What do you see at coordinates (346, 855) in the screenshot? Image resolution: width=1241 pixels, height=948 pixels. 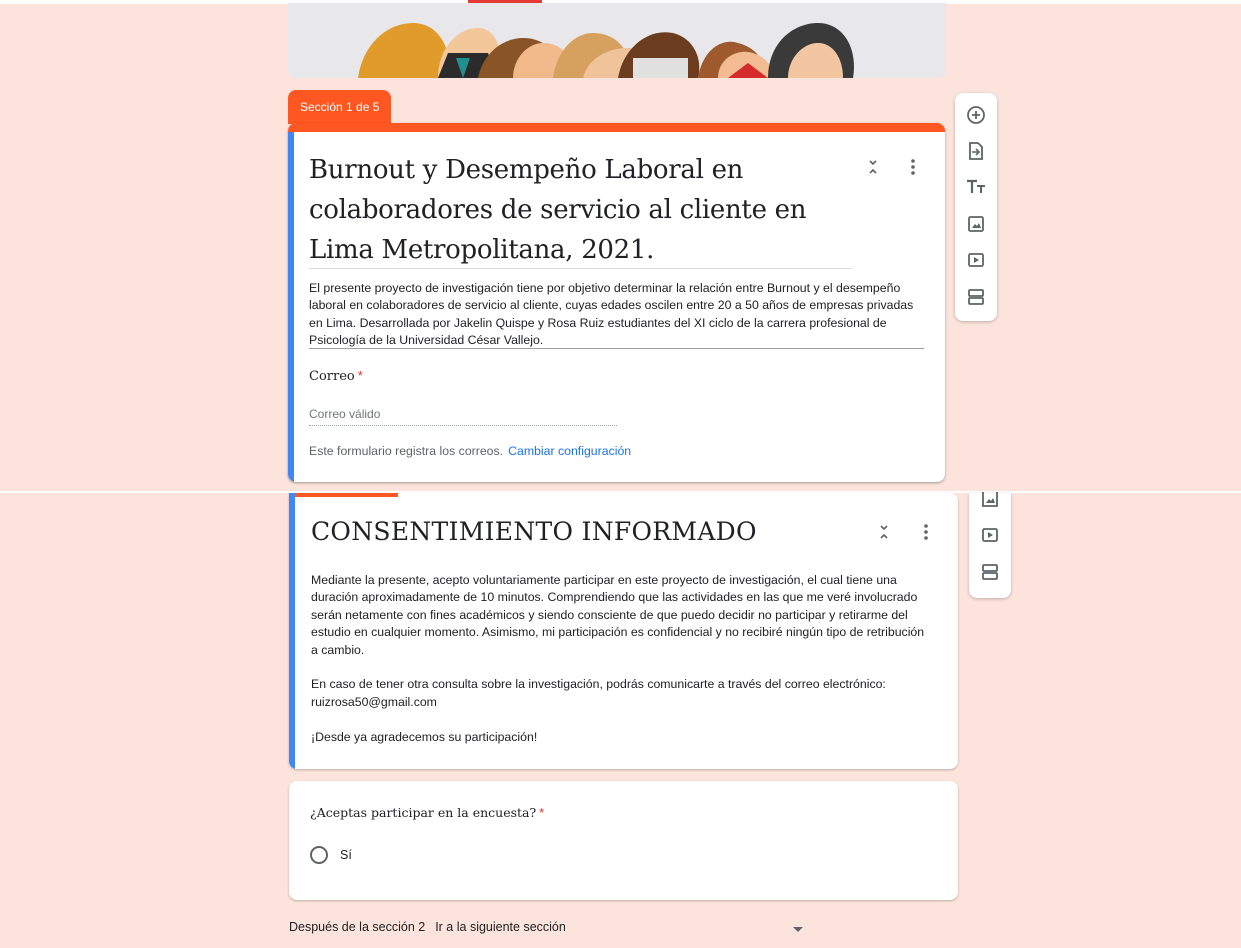 I see `radio-option-label: Sí` at bounding box center [346, 855].